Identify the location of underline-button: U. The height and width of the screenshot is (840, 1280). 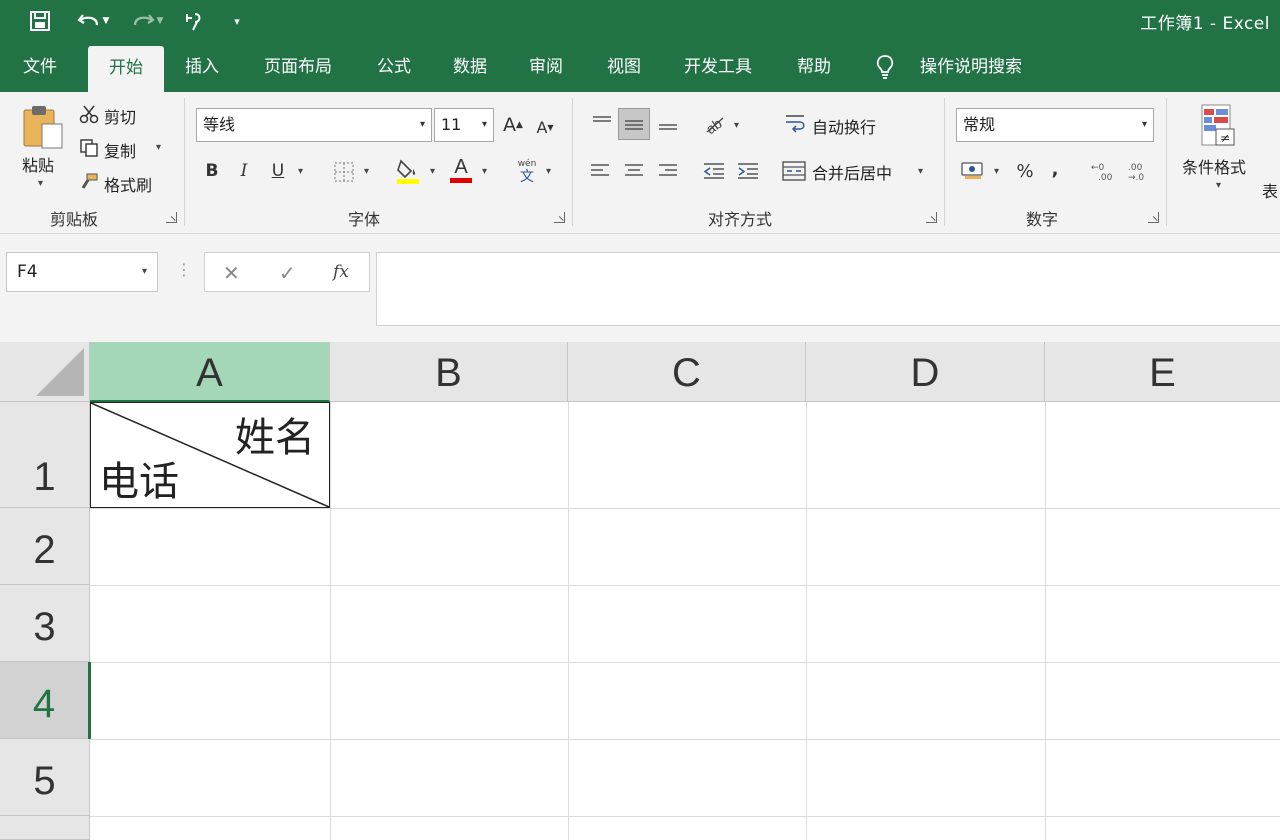
(278, 171).